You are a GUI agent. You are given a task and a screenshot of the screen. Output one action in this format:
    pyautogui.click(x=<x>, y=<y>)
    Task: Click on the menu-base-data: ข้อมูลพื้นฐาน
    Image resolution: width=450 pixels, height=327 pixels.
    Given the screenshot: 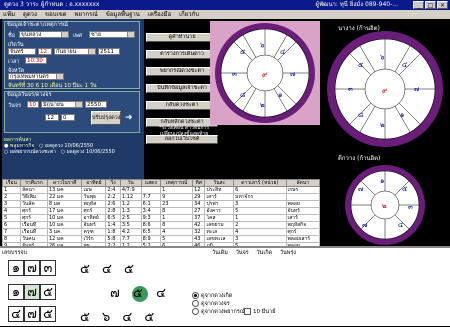 What is the action you would take?
    pyautogui.click(x=123, y=14)
    